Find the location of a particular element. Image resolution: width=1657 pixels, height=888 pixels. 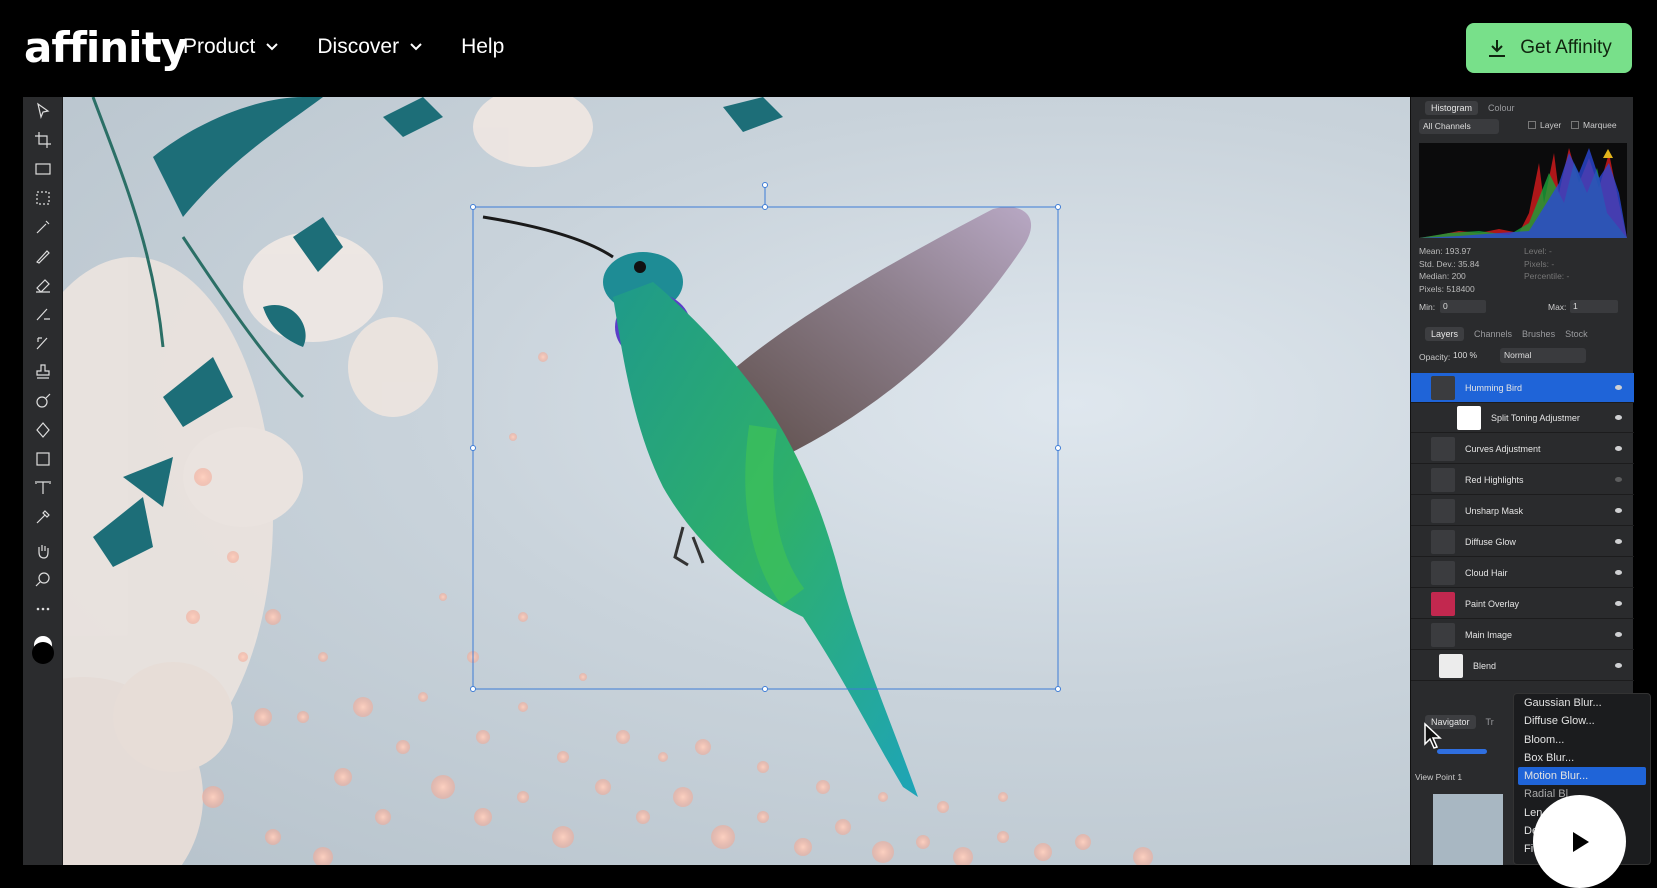

layer-row: Main Image is located at coordinates (1522, 635).